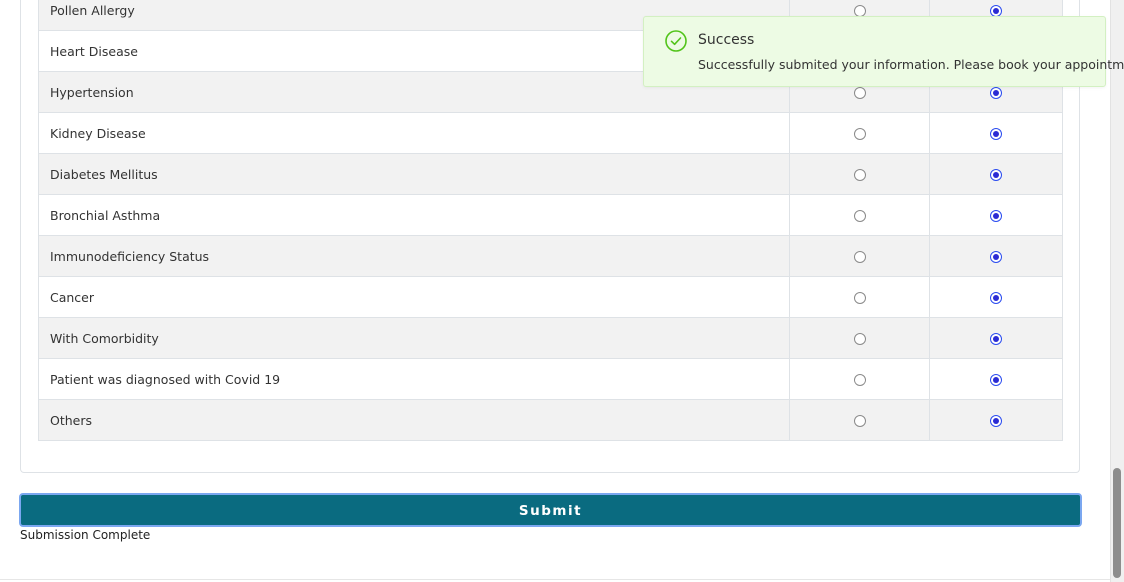 This screenshot has width=1124, height=582. What do you see at coordinates (414, 379) in the screenshot?
I see `condition-label: Patient was diagnosed with Covid 19` at bounding box center [414, 379].